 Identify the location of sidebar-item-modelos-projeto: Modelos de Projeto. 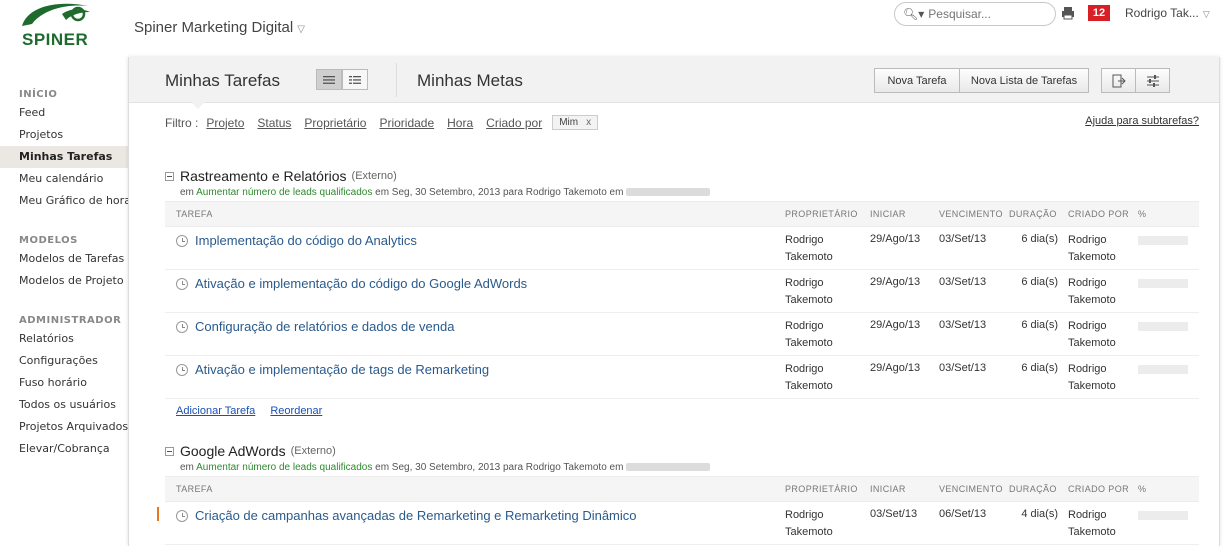
(64, 281).